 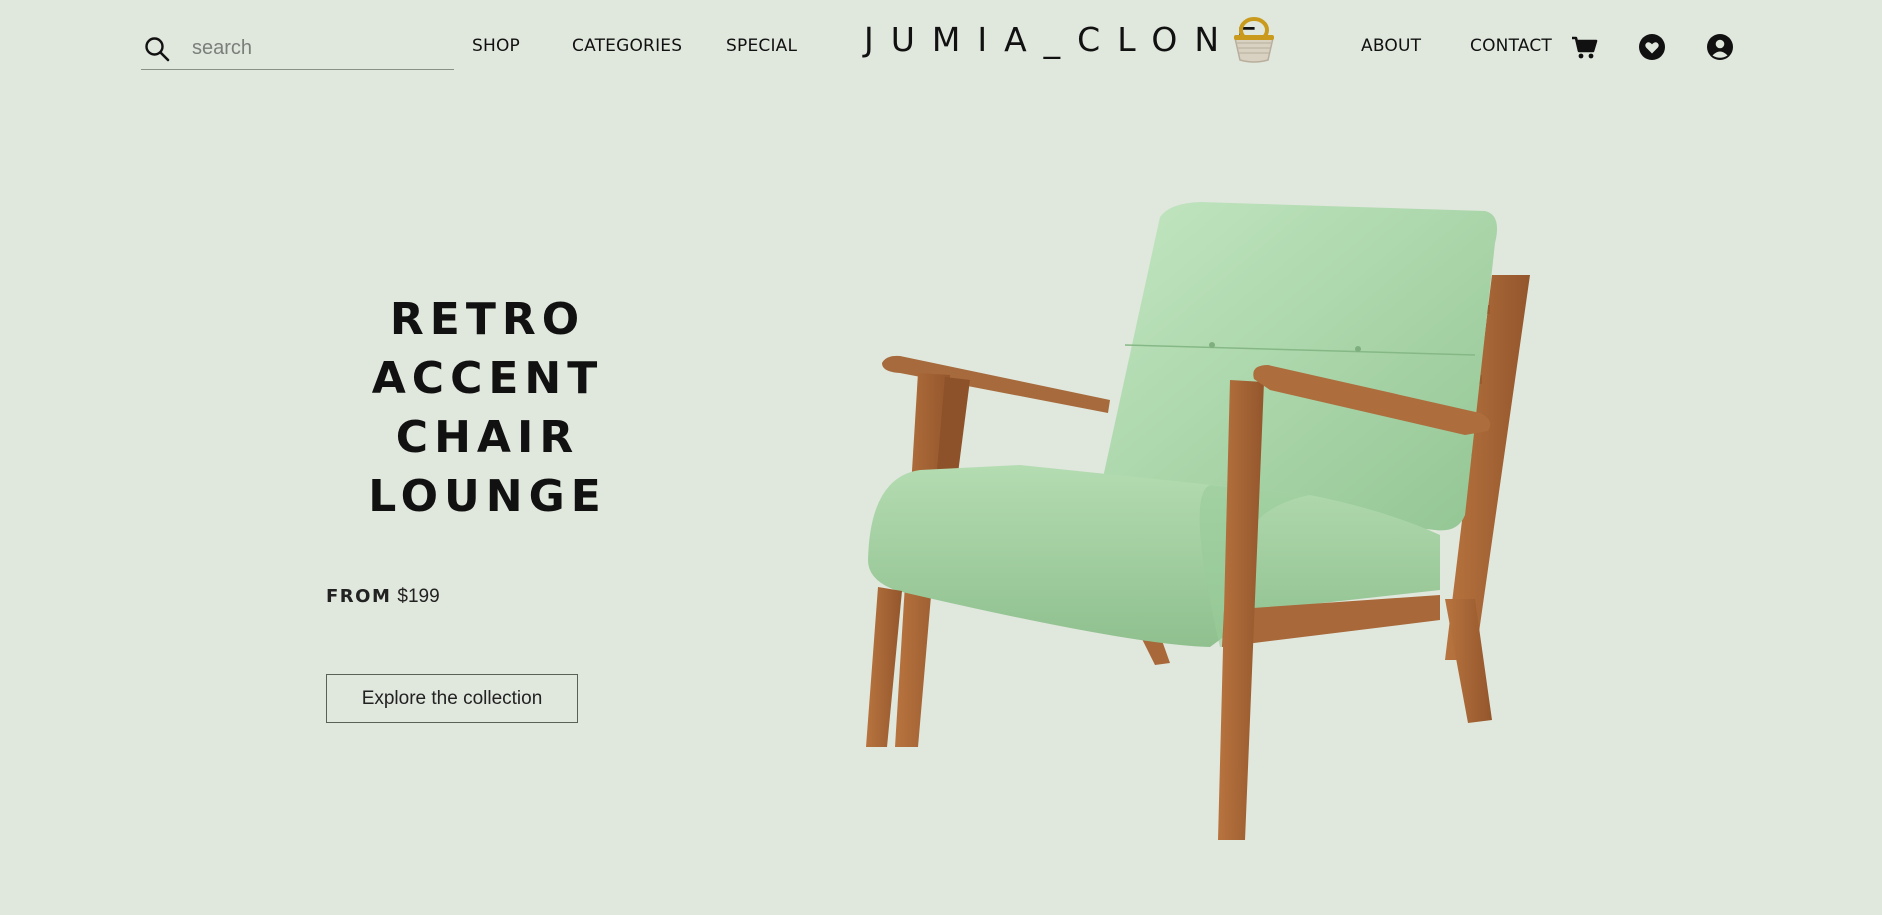 What do you see at coordinates (496, 46) in the screenshot?
I see `nav-shop: SHOP` at bounding box center [496, 46].